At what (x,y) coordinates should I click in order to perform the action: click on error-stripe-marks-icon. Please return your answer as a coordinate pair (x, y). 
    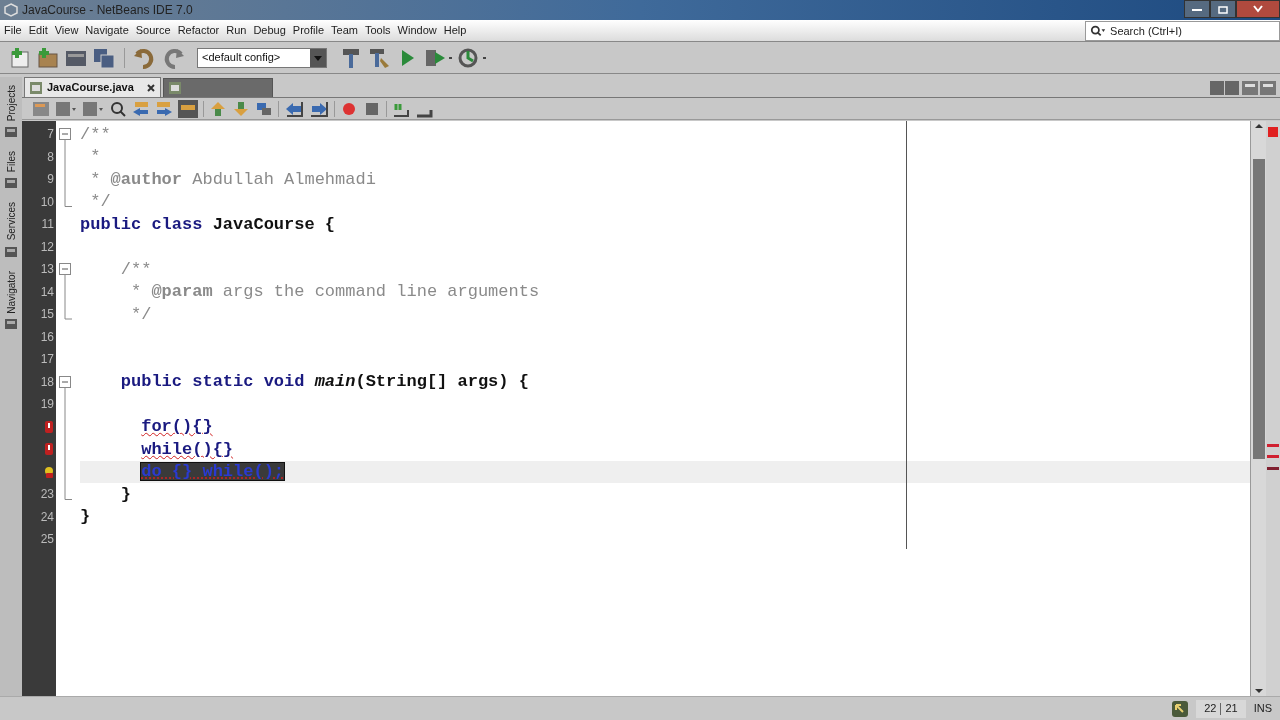
    Looking at the image, I should click on (1273, 457).